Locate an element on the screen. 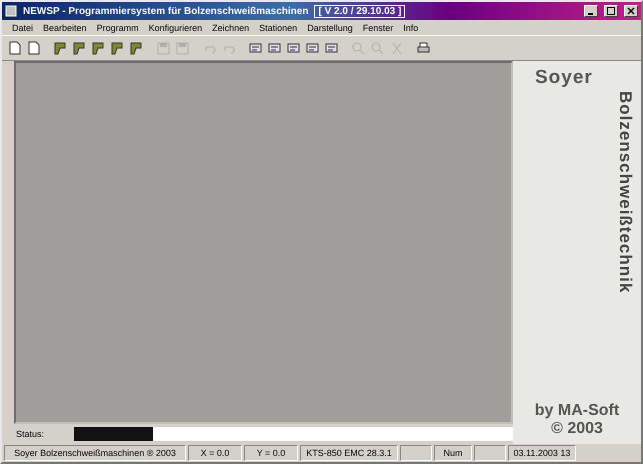 Image resolution: width=643 pixels, height=464 pixels. printer-icon is located at coordinates (423, 48).